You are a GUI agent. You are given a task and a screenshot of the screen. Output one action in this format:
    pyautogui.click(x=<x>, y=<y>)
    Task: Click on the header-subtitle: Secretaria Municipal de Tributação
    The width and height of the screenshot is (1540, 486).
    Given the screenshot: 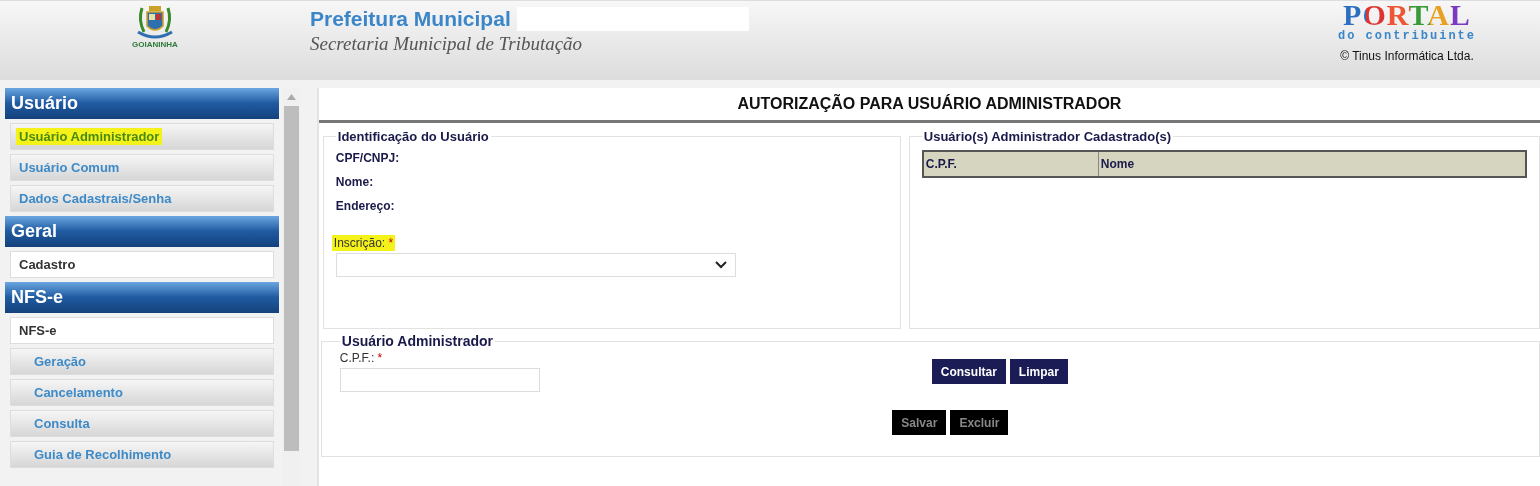 What is the action you would take?
    pyautogui.click(x=447, y=44)
    